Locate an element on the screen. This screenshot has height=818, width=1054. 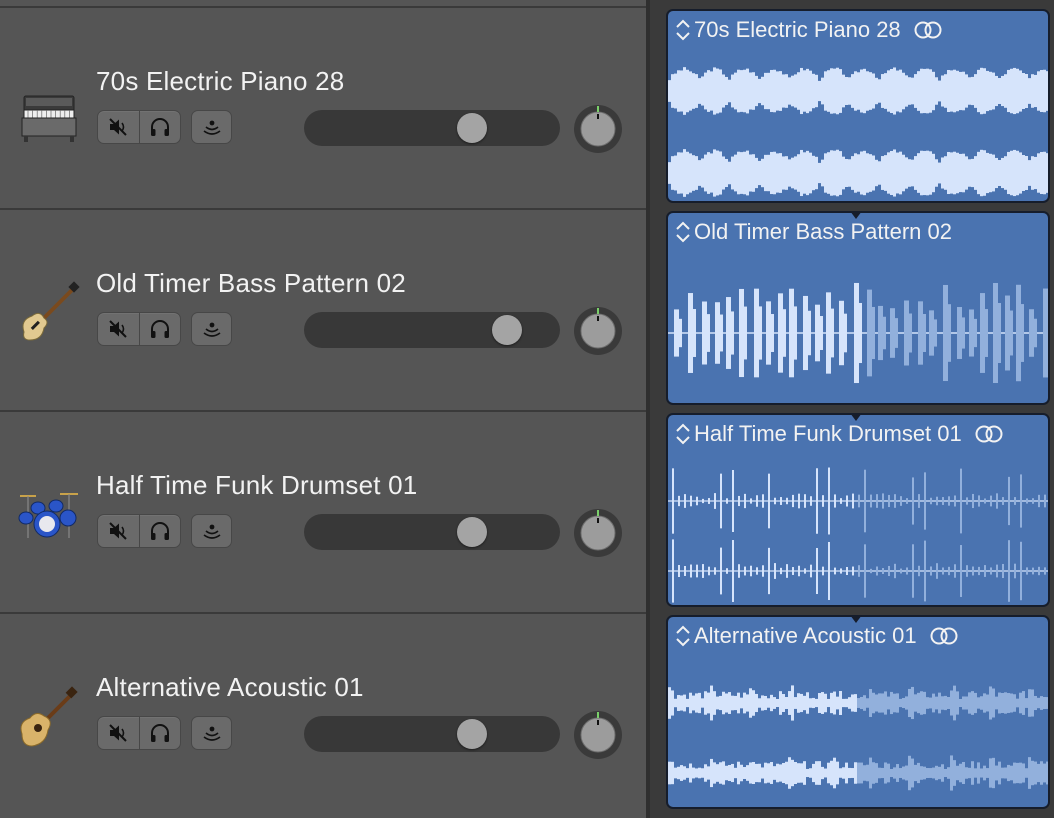
region-header: Alternative Acoustic 01 is located at coordinates (816, 636).